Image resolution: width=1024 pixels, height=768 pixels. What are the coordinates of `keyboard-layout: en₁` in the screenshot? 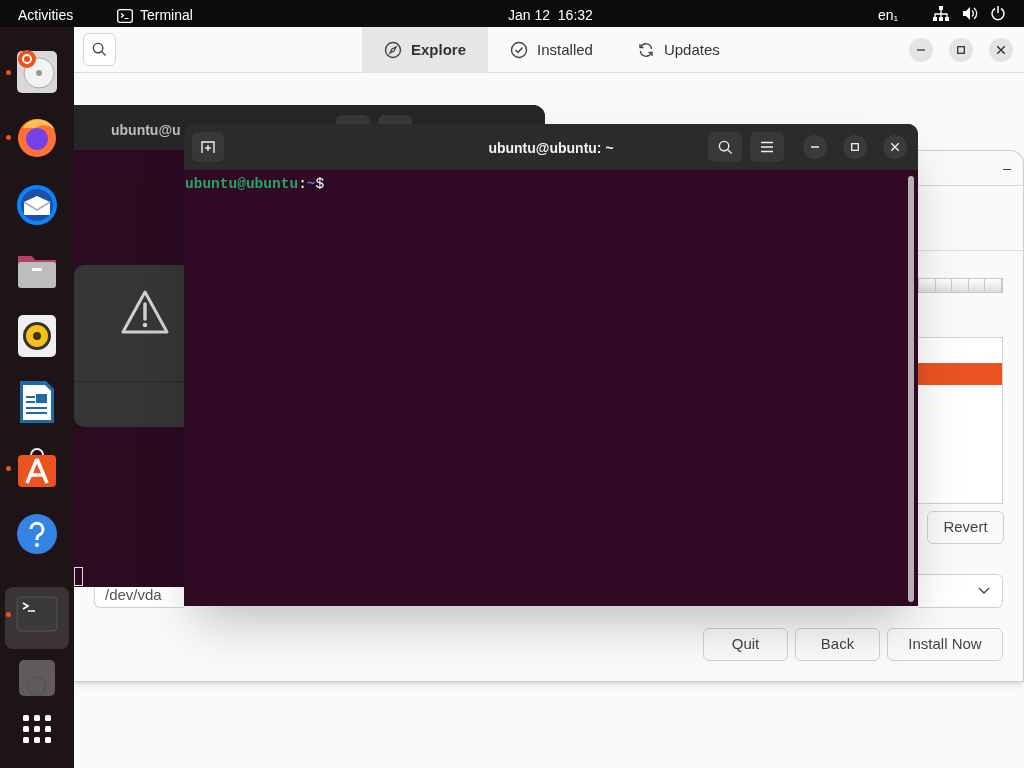 It's located at (888, 15).